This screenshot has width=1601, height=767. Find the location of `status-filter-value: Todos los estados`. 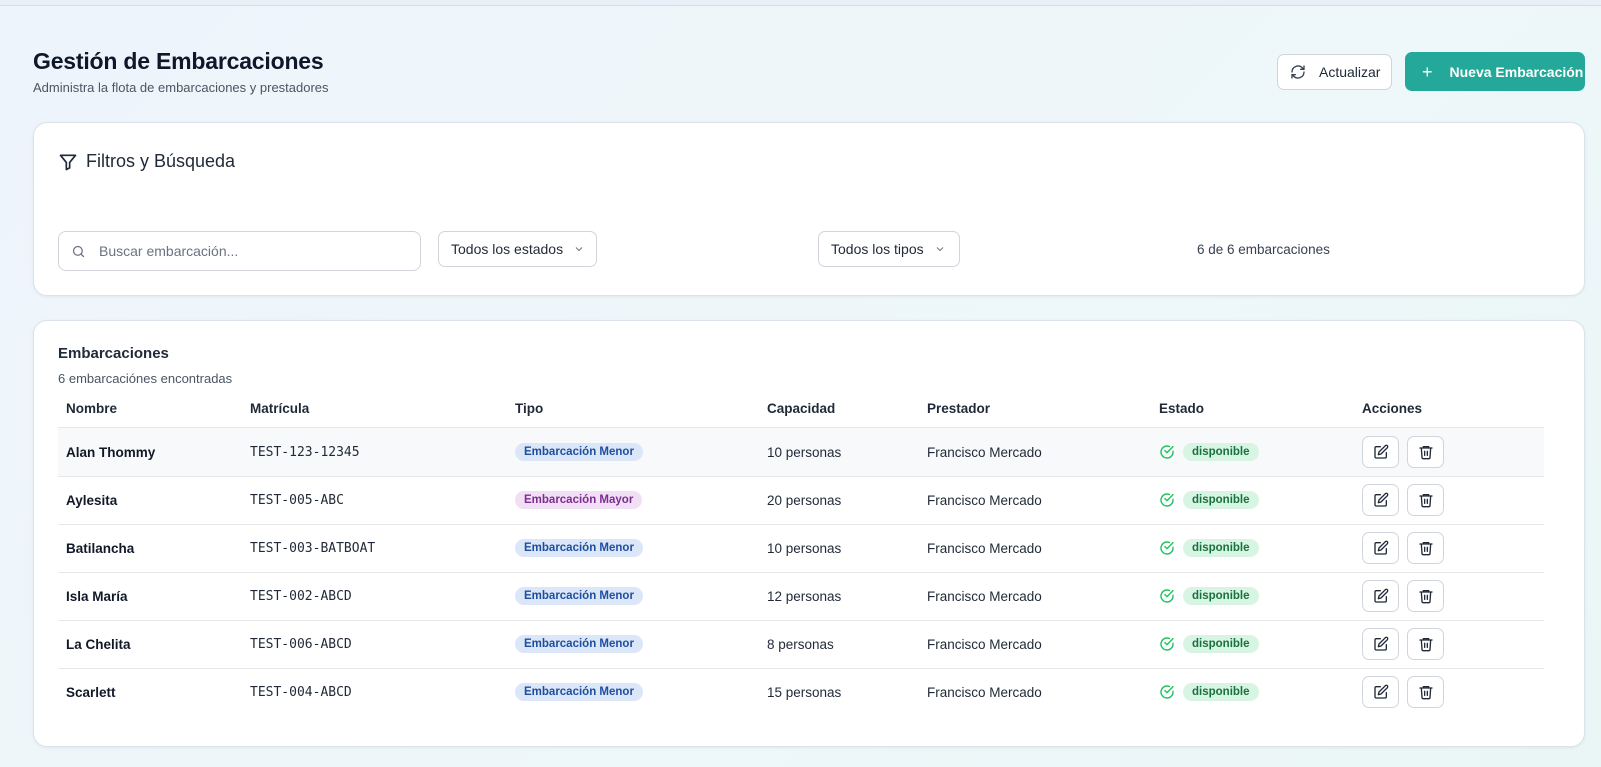

status-filter-value: Todos los estados is located at coordinates (507, 249).